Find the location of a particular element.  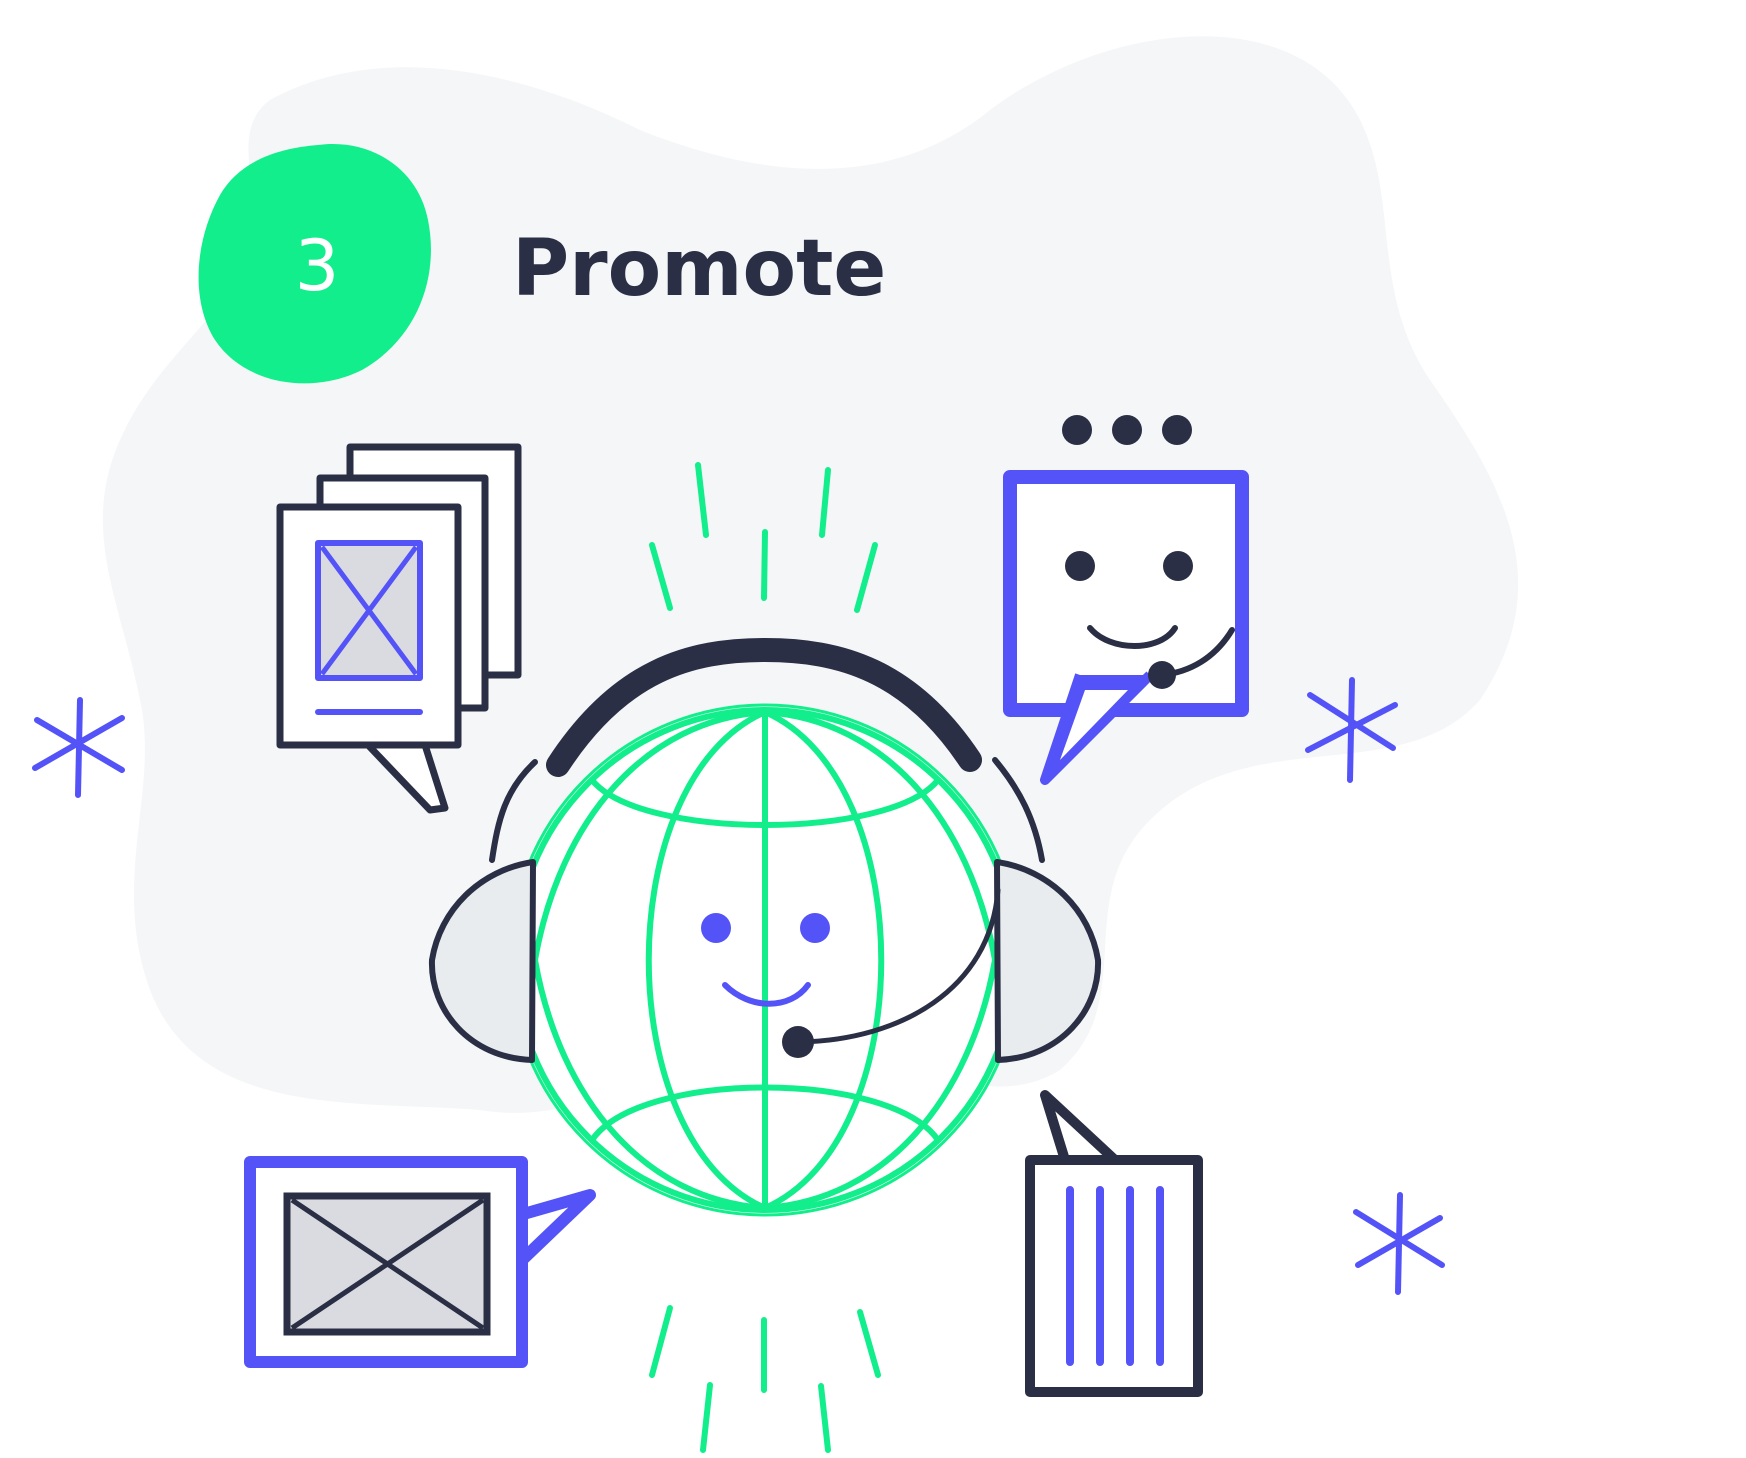

typing-dots-icon is located at coordinates (1127, 430).